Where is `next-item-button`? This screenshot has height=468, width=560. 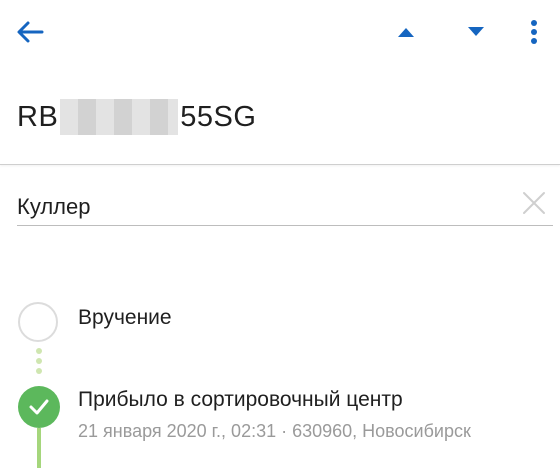 next-item-button is located at coordinates (476, 32).